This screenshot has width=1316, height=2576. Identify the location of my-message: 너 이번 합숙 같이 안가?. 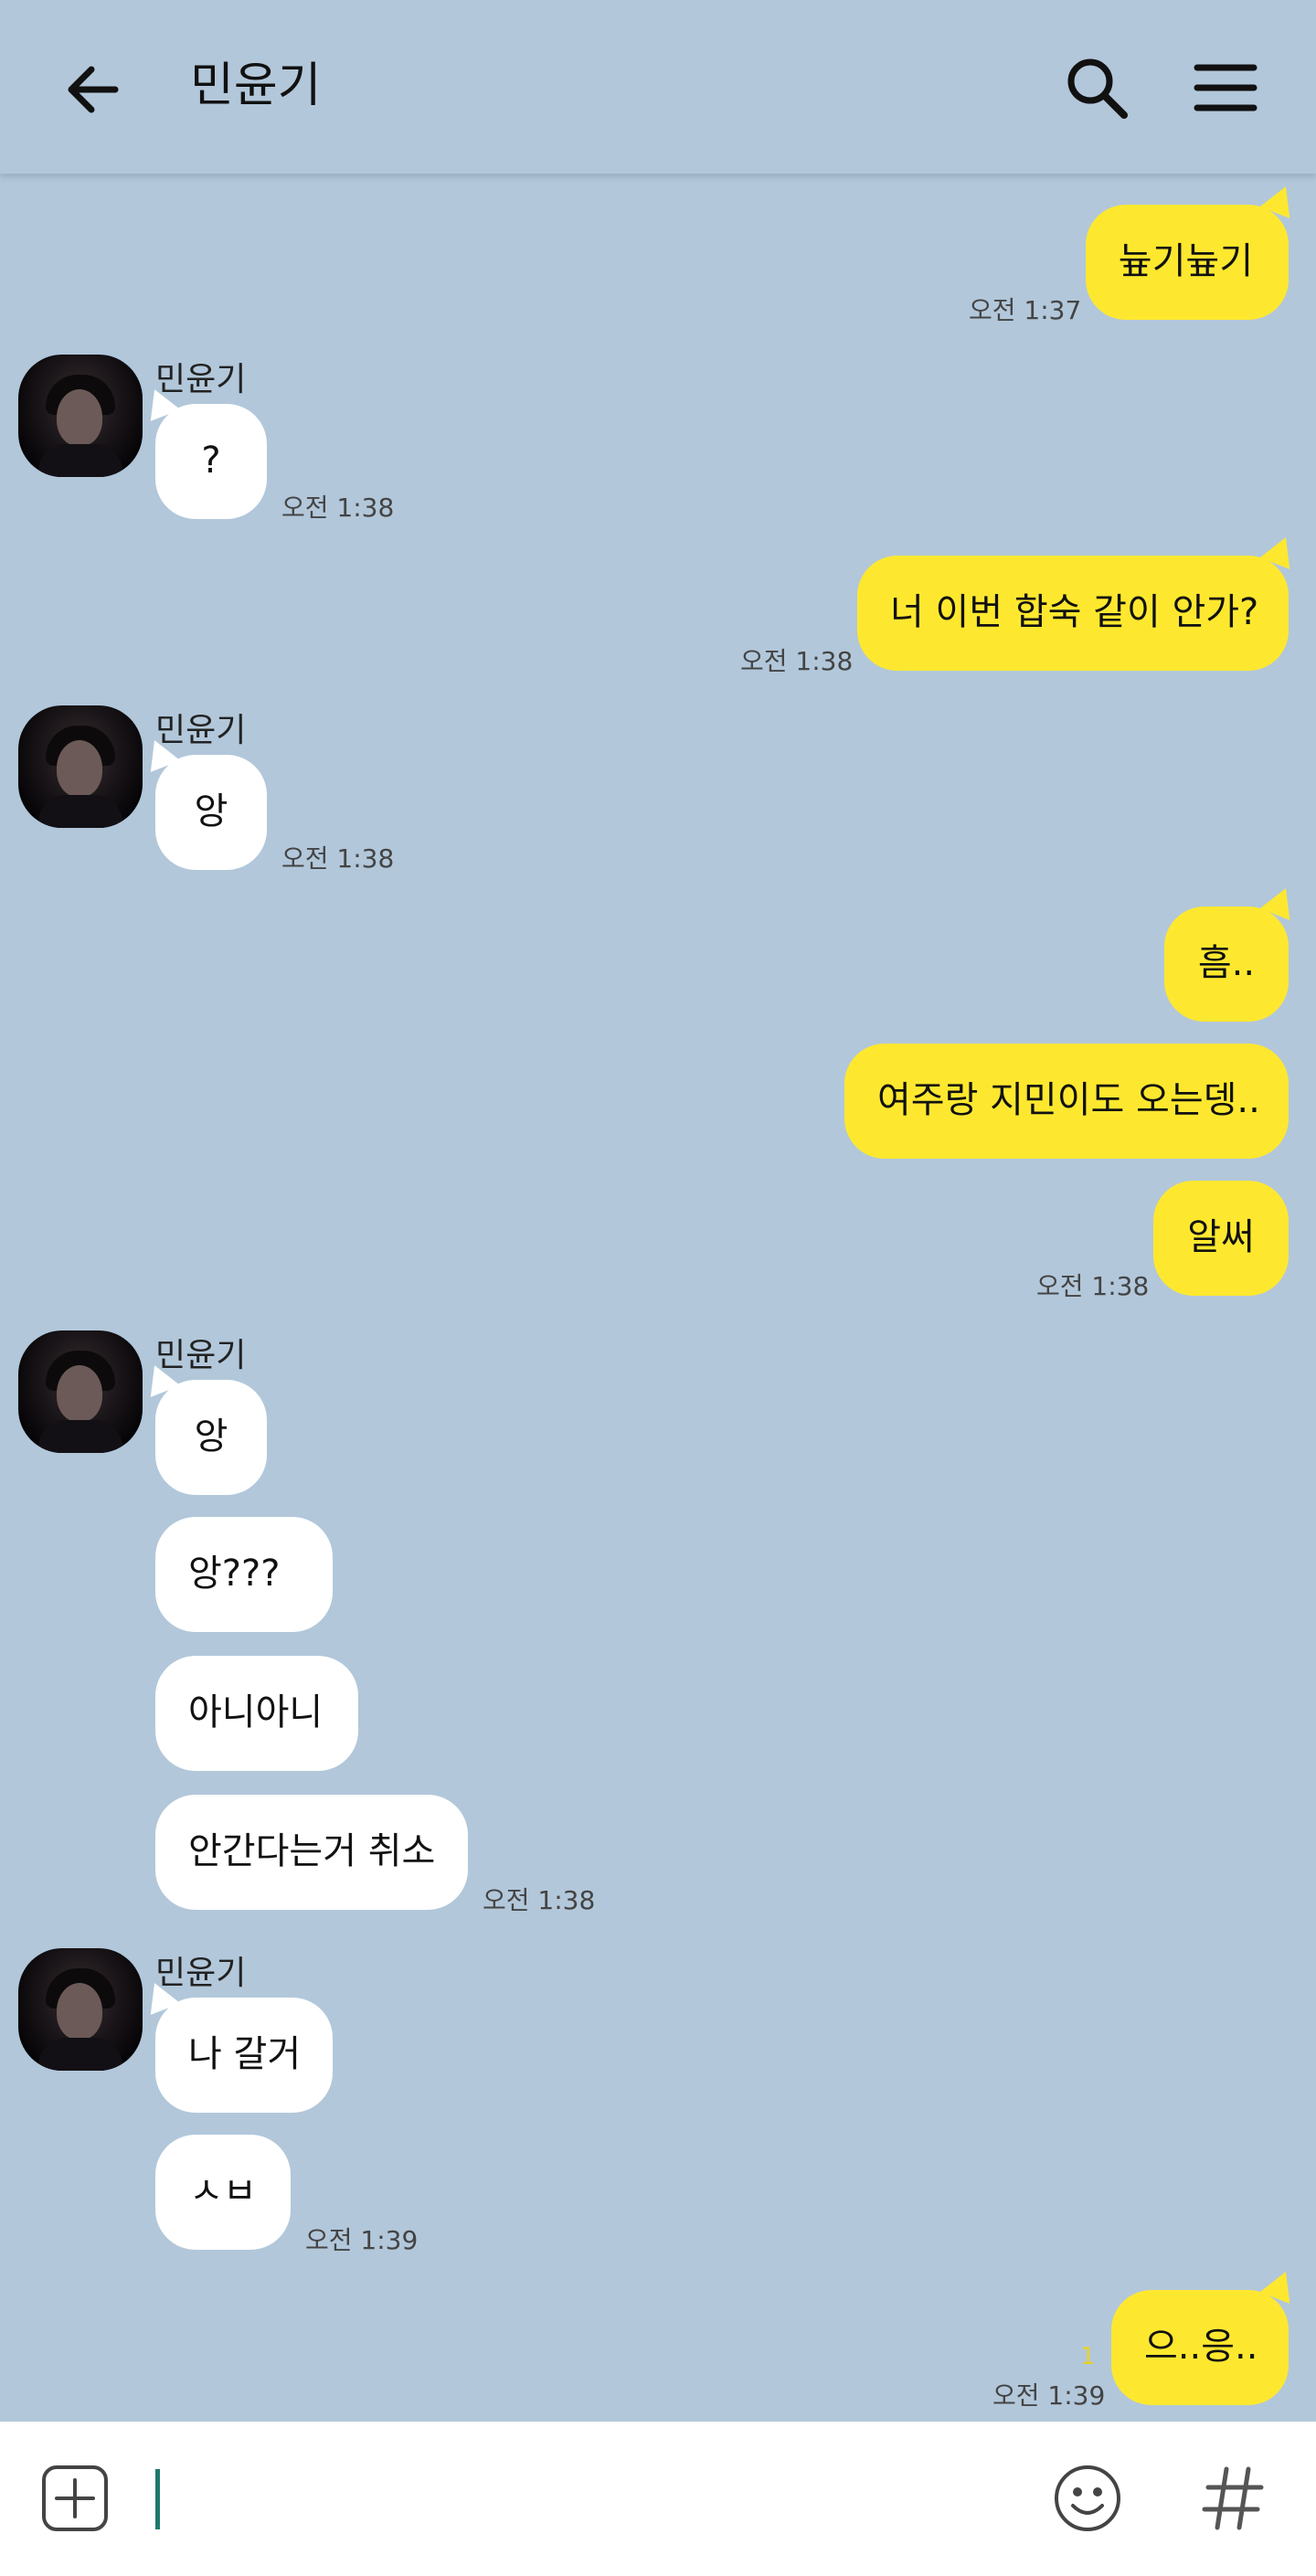
(1073, 613).